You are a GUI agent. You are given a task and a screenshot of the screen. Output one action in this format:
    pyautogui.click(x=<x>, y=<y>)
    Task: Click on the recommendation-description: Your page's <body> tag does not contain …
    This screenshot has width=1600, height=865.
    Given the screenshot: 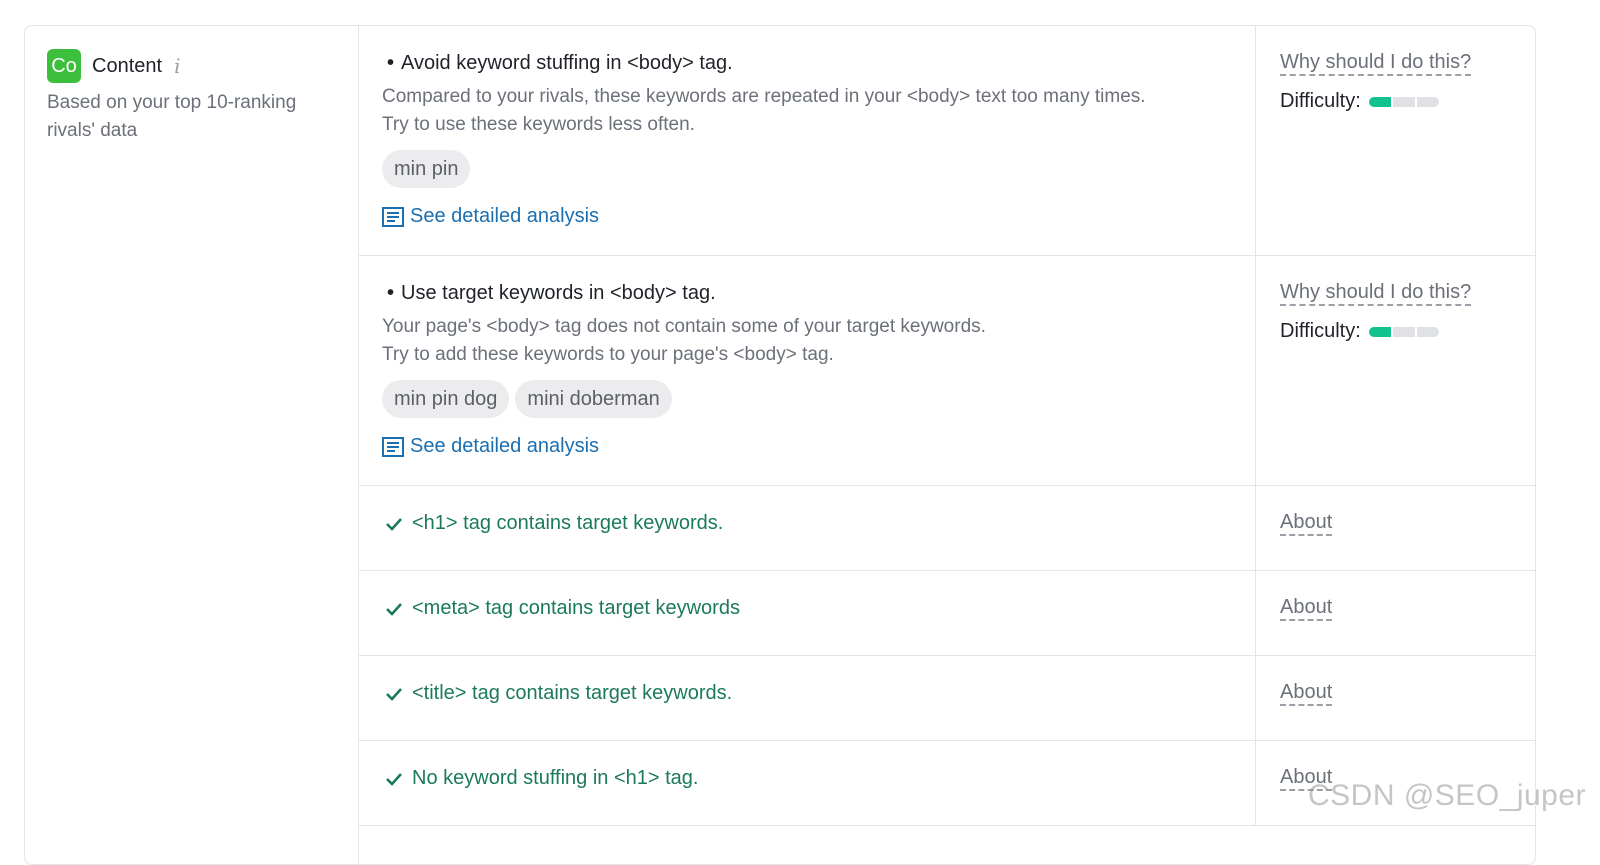 What is the action you would take?
    pyautogui.click(x=684, y=341)
    